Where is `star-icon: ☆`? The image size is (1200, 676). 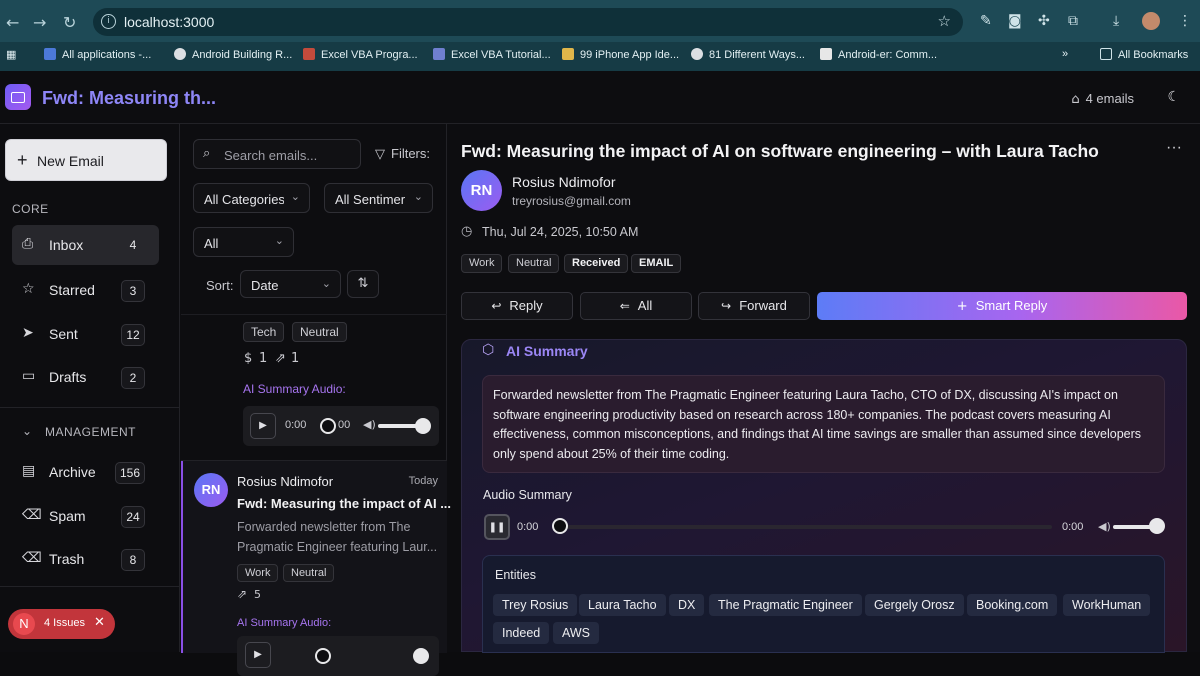 star-icon: ☆ is located at coordinates (28, 289).